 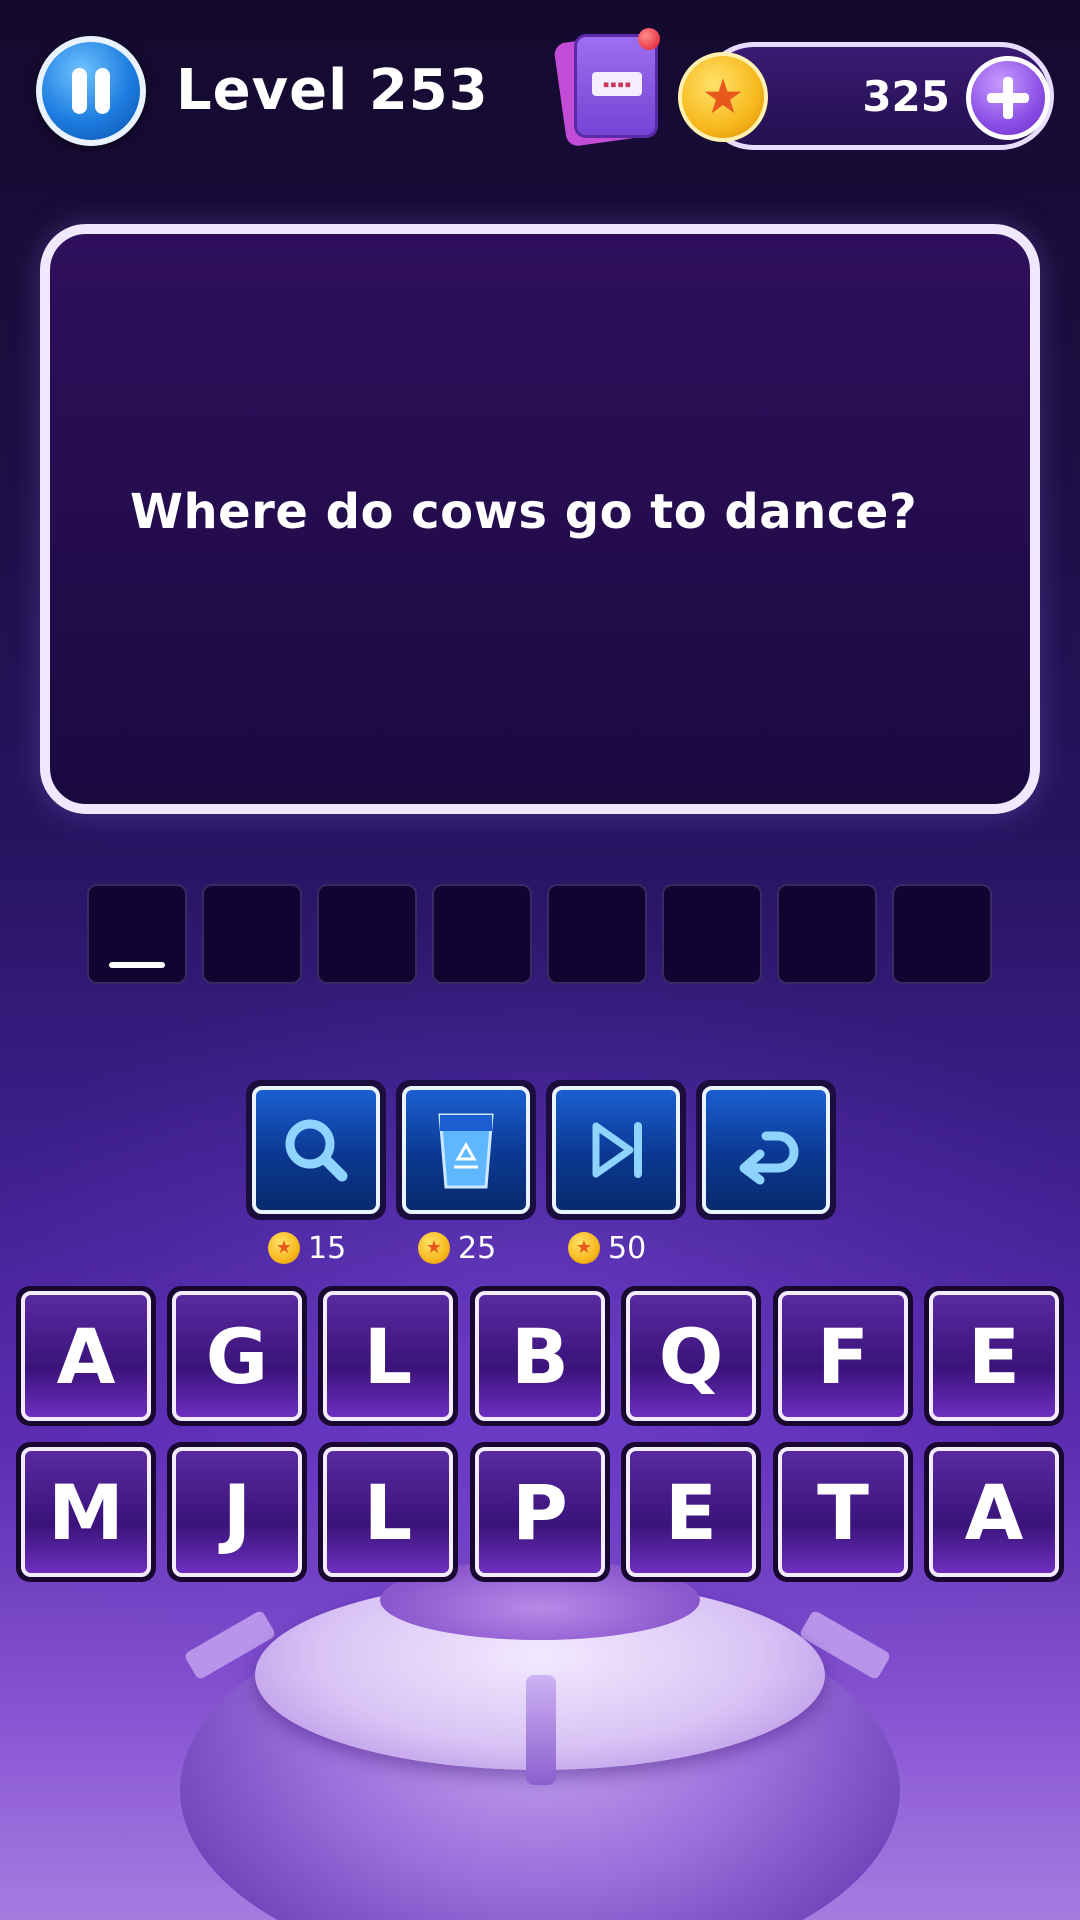 I want to click on collection-book-button: ▪▪▪▪, so click(x=608, y=88).